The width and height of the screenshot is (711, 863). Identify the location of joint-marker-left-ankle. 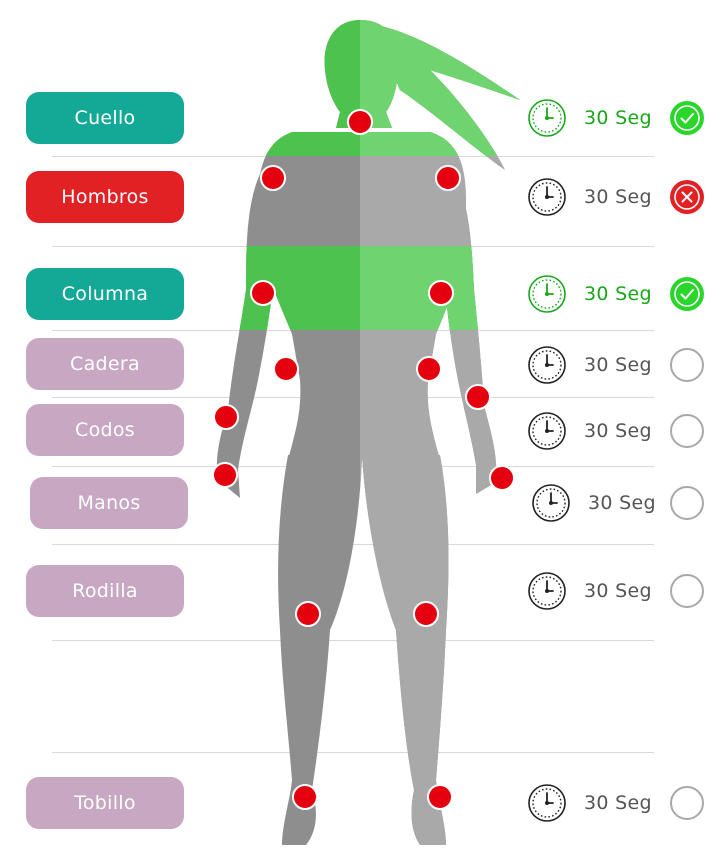
(305, 797).